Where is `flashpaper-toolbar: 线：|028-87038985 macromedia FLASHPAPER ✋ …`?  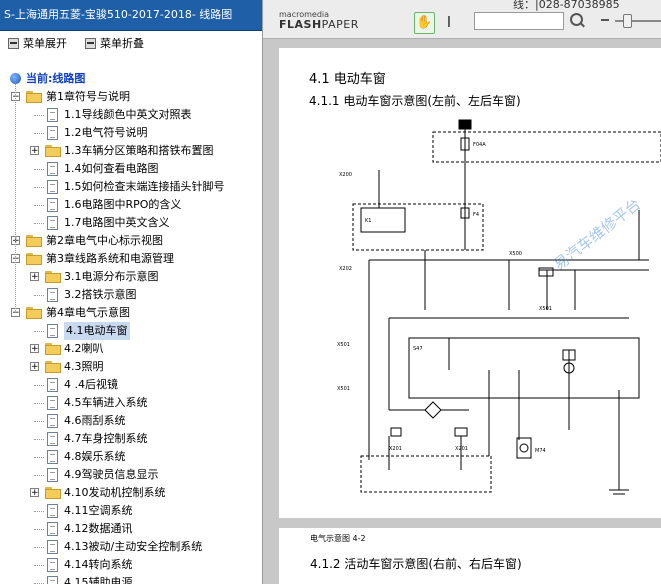
flashpaper-toolbar: 线：|028-87038985 macromedia FLASHPAPER ✋ … is located at coordinates (462, 19).